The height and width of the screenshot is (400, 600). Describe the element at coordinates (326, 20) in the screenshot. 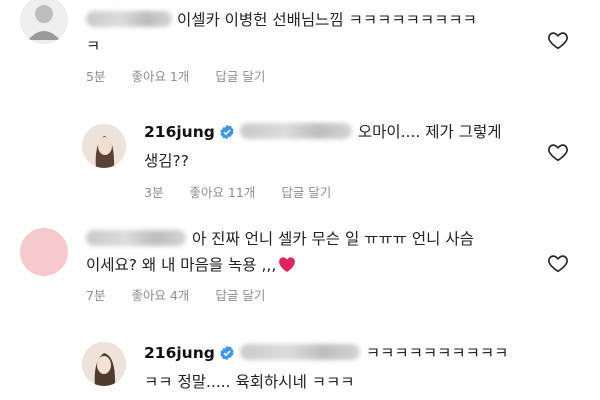

I see `comment-line-1: 이셀카 이병헌 선배님느낌 ㅋㅋㅋㅋㅋㅋㅋㅋㅋ` at that location.